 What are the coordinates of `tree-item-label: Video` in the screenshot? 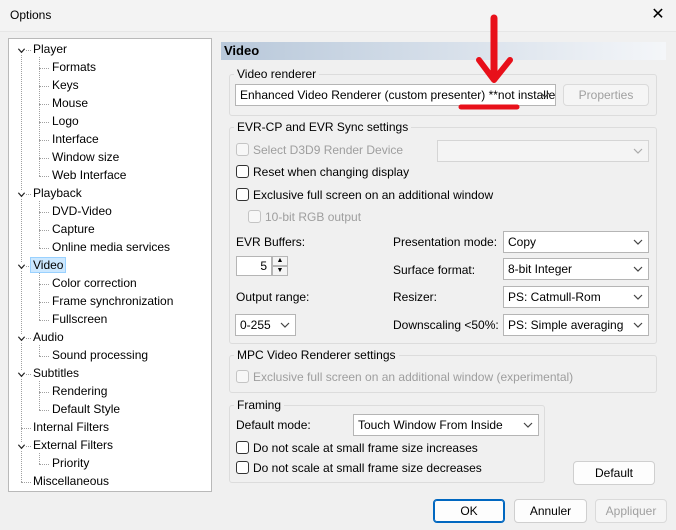 It's located at (48, 265).